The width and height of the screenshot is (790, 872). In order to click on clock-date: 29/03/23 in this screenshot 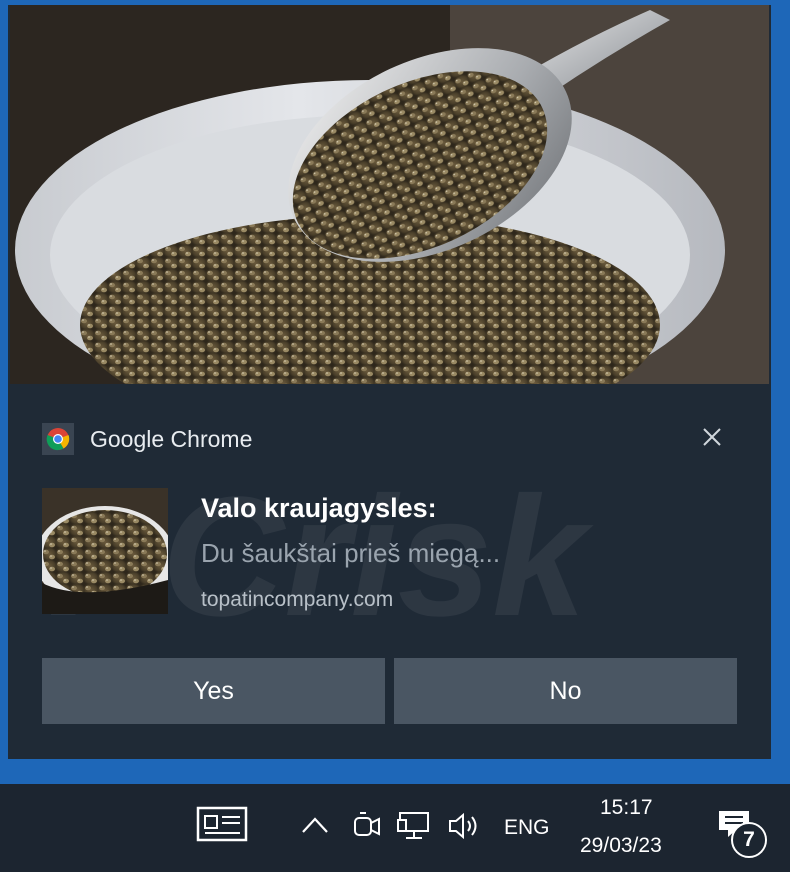, I will do `click(621, 846)`.